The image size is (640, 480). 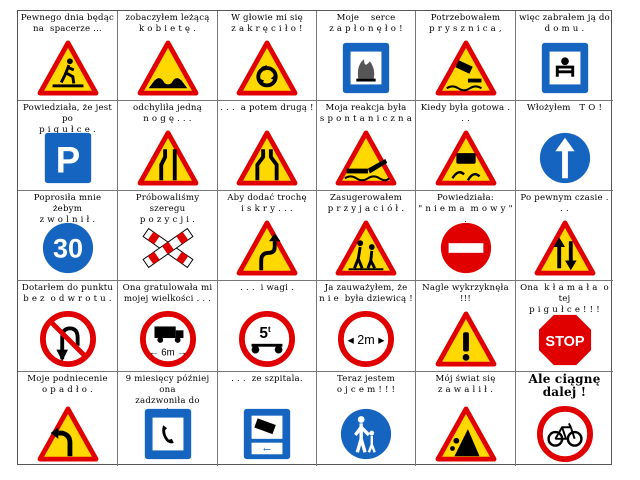 What do you see at coordinates (167, 293) in the screenshot?
I see `caption: Ona gratulowała mi mojej wielkości . . .` at bounding box center [167, 293].